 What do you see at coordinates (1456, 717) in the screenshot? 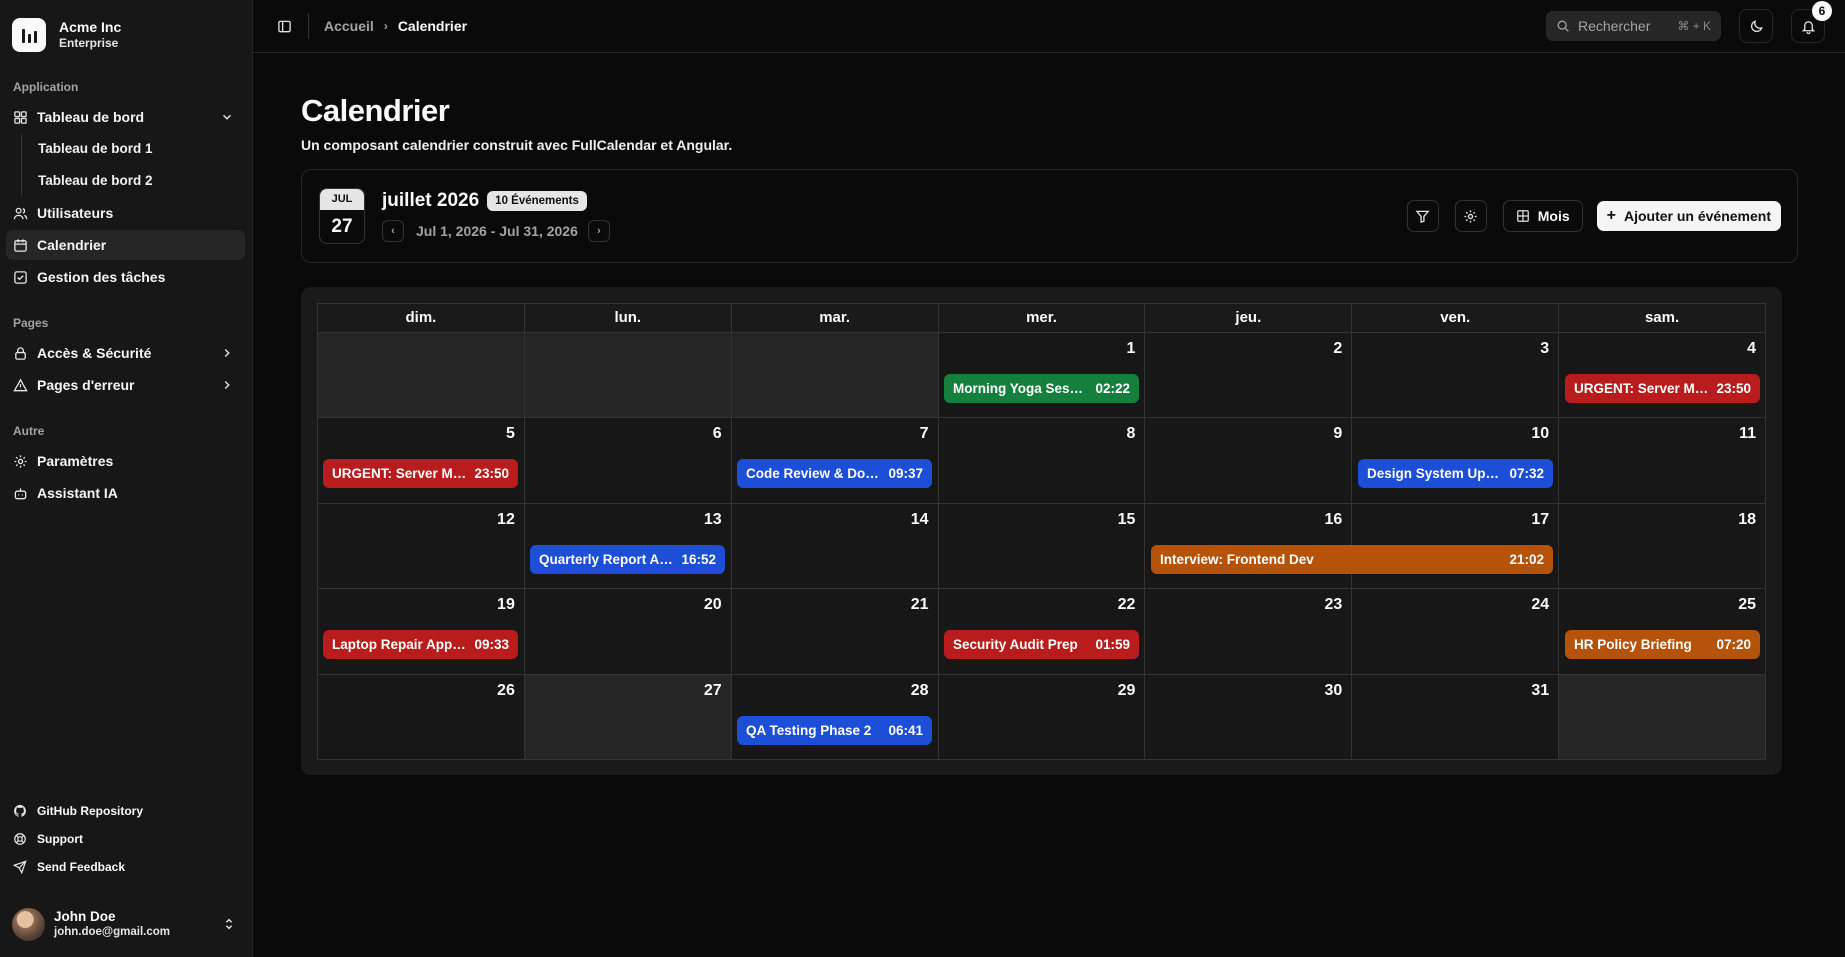
I see `day-cell: 31` at bounding box center [1456, 717].